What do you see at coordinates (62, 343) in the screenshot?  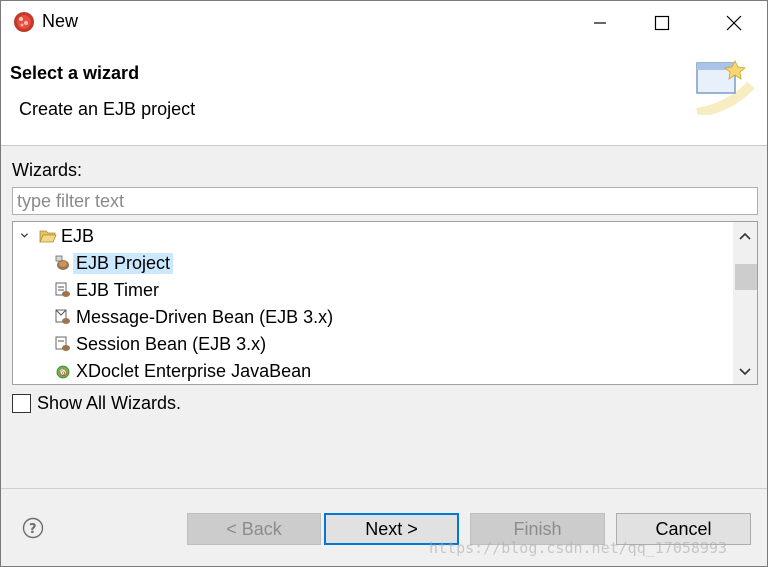 I see `session-bean-icon` at bounding box center [62, 343].